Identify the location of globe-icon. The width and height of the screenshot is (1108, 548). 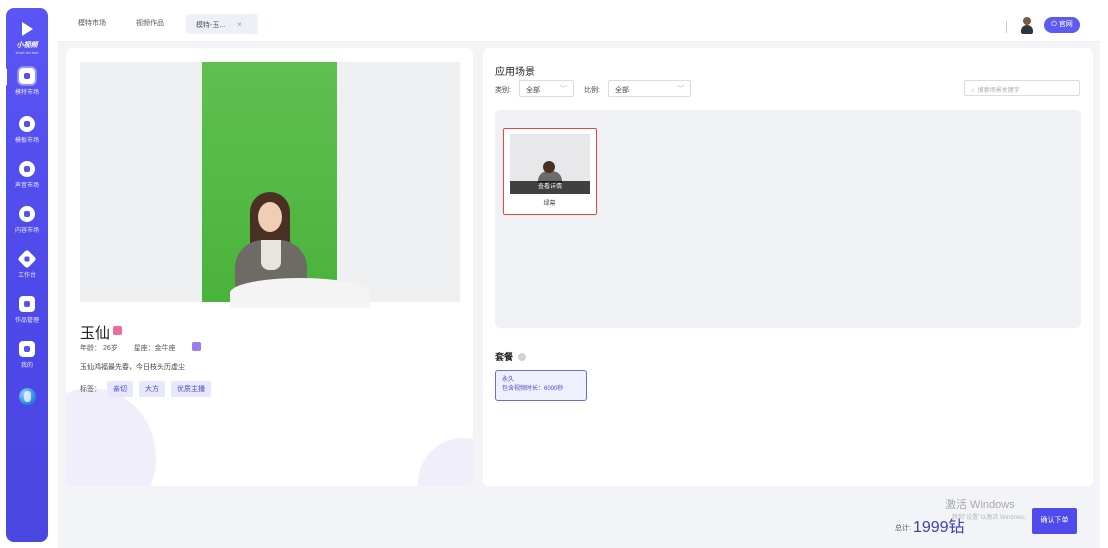
(27, 396).